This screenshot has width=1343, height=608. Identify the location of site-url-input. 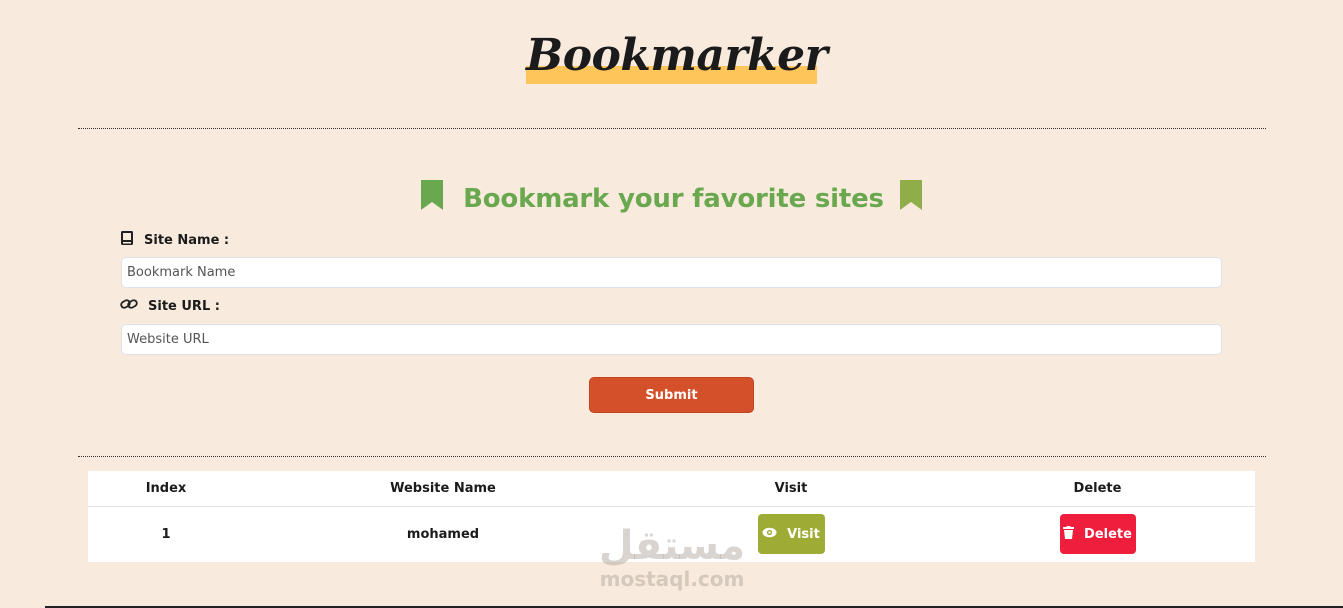
(671, 339).